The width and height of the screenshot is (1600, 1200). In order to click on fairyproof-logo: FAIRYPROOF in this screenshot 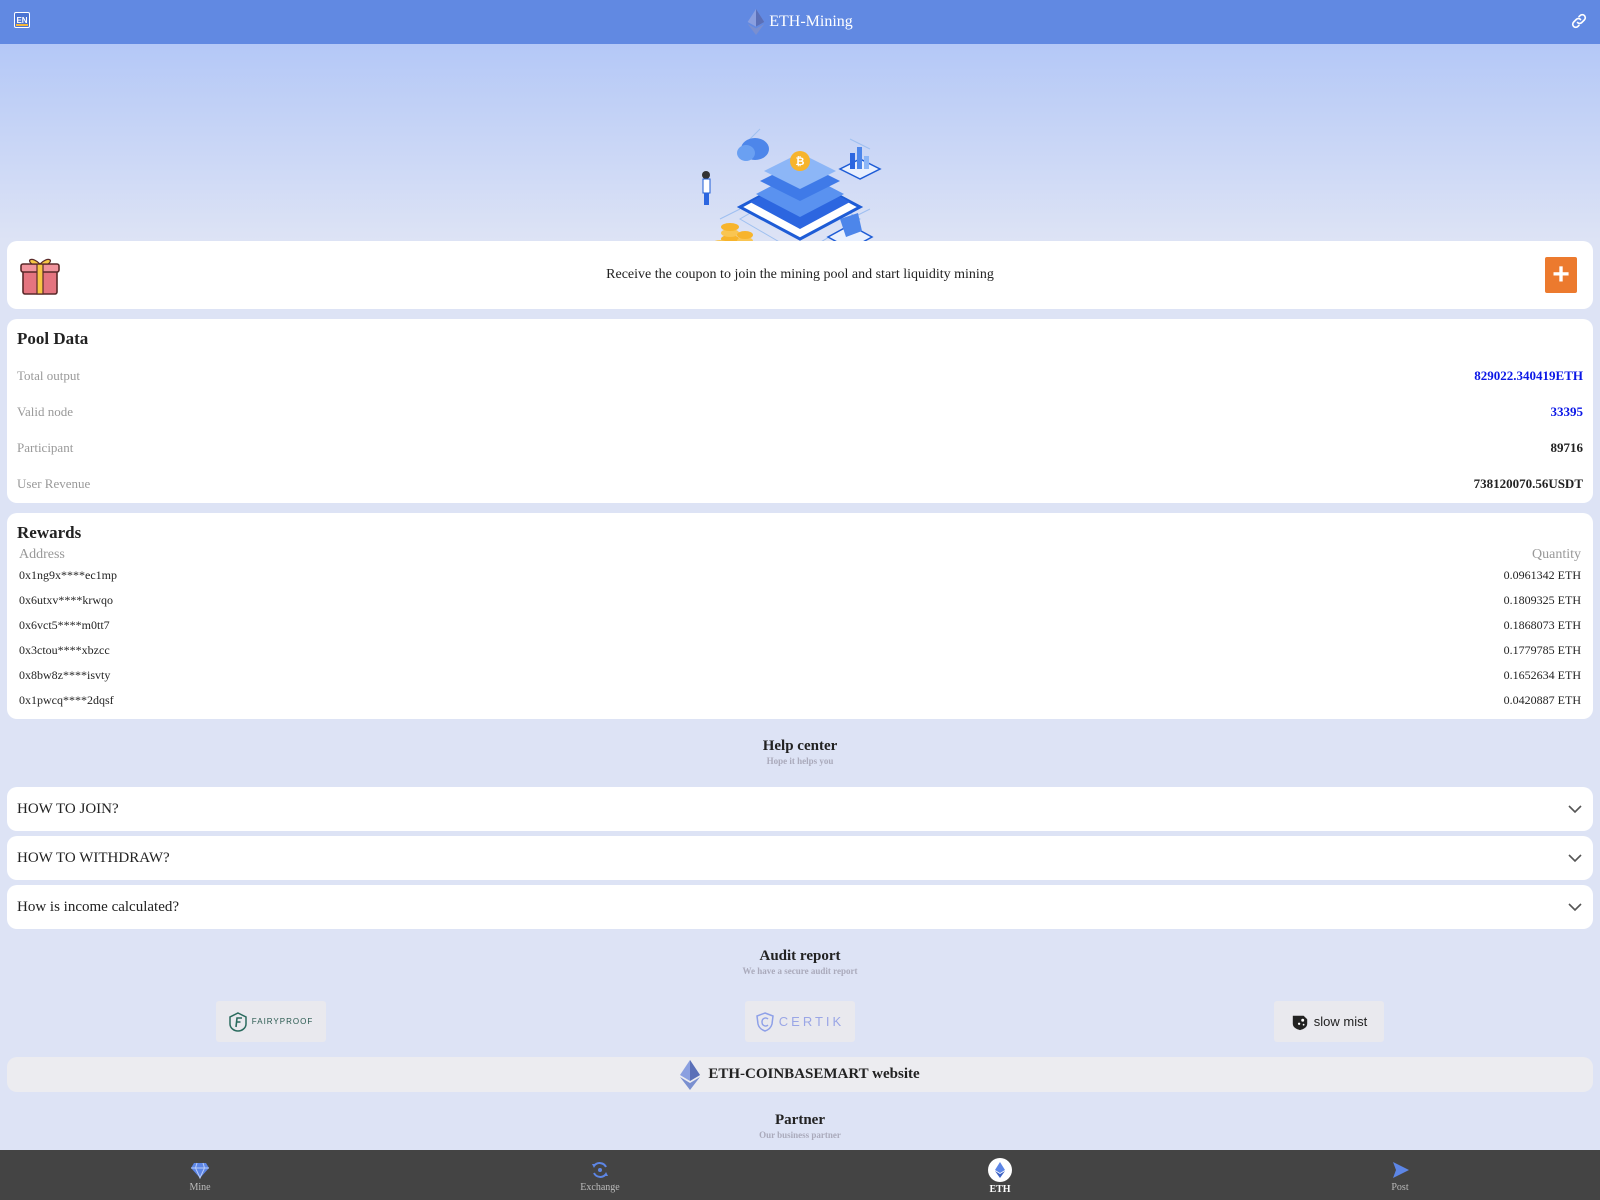, I will do `click(271, 1021)`.